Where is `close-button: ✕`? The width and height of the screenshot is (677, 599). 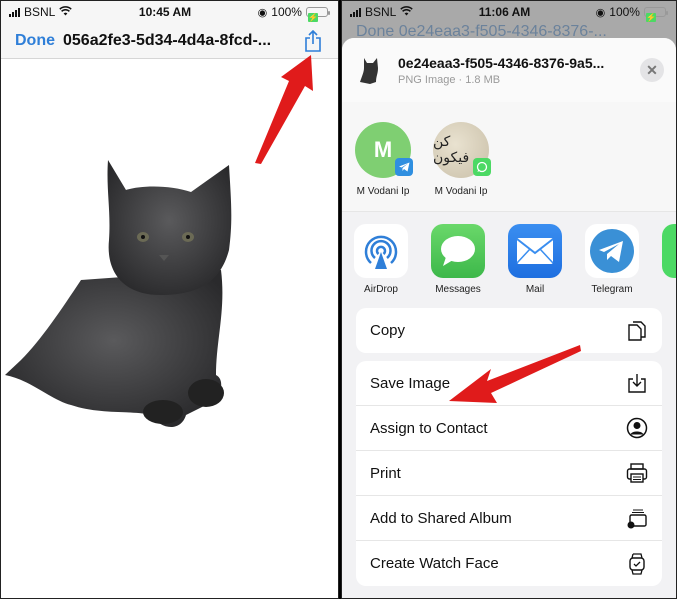
close-button: ✕ is located at coordinates (652, 70).